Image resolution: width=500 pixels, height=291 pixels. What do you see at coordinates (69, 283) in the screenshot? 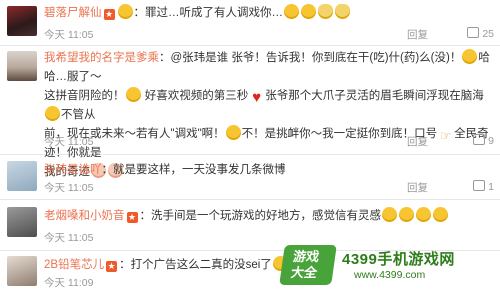
I see `timestamp: 今天 11:09` at bounding box center [69, 283].